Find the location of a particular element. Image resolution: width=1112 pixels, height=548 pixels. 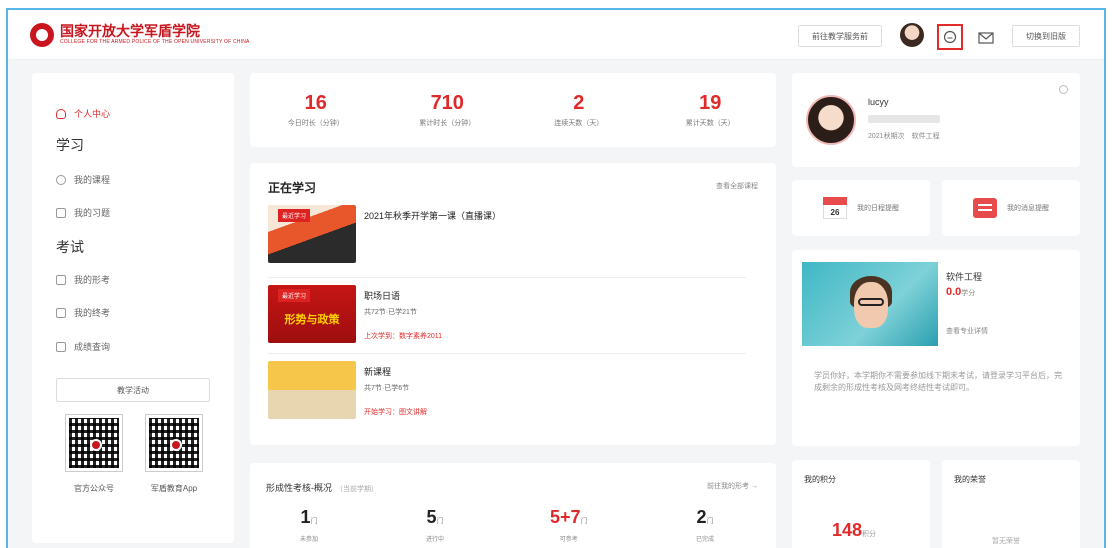

course-start: 开始学习：图文讲解 is located at coordinates (395, 412).